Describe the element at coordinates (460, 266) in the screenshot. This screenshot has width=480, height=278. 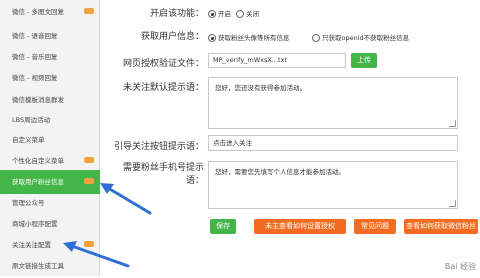
I see `watermark: Bai 经验` at that location.